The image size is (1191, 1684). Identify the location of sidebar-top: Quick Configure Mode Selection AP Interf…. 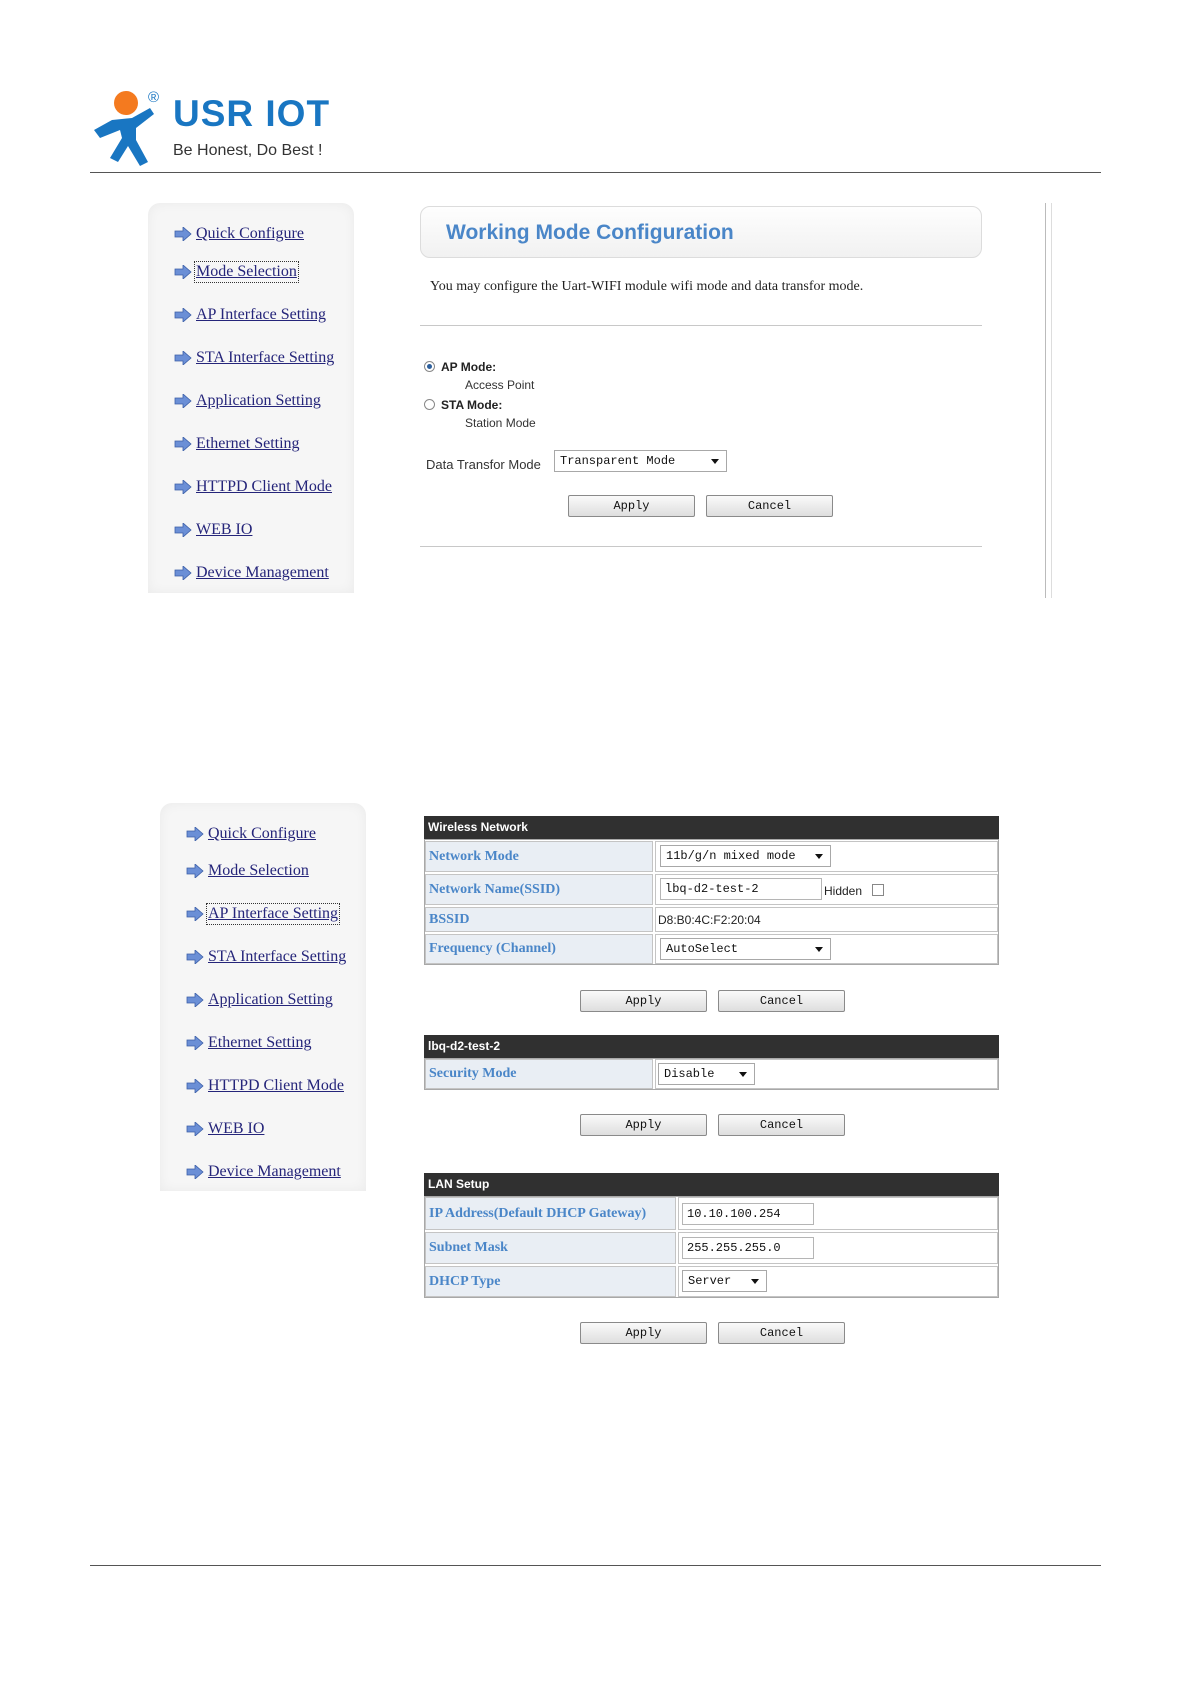
(251, 398).